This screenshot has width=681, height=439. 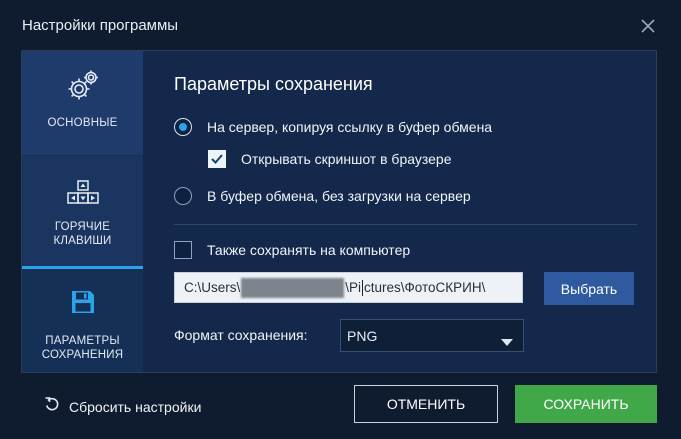 What do you see at coordinates (83, 195) in the screenshot?
I see `keyboard-icon` at bounding box center [83, 195].